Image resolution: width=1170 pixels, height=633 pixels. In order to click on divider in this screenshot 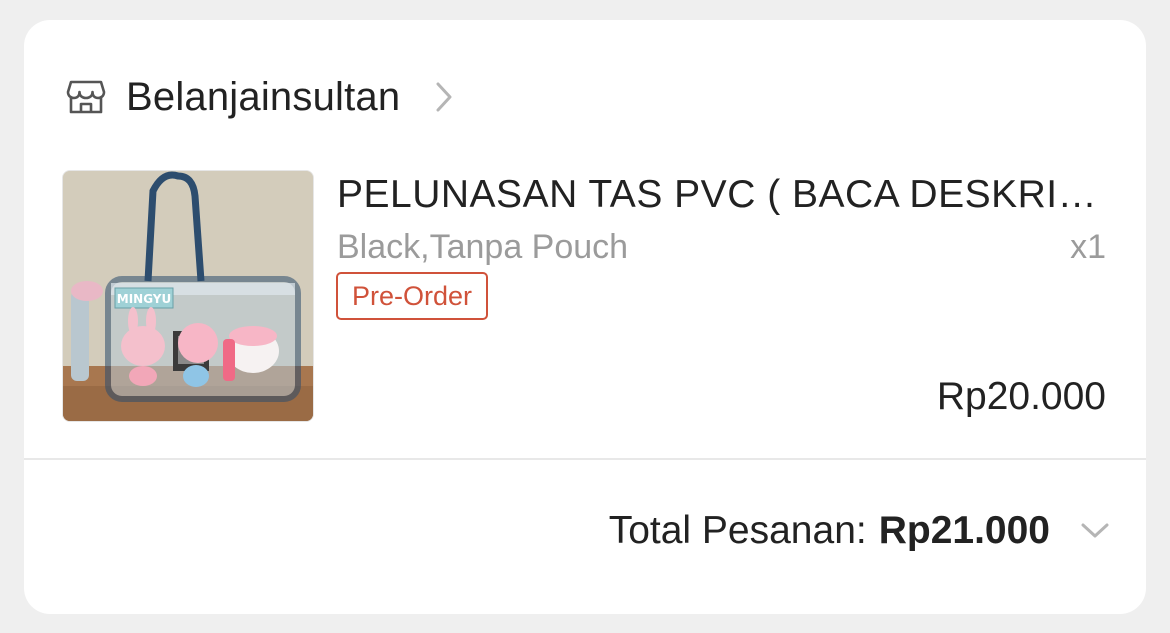, I will do `click(585, 459)`.